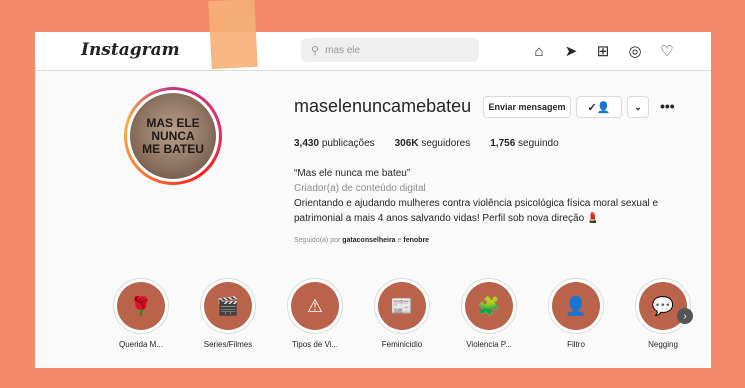 The height and width of the screenshot is (388, 745). What do you see at coordinates (352, 173) in the screenshot?
I see `bio-name: “Mas ele nunca me bateu”` at bounding box center [352, 173].